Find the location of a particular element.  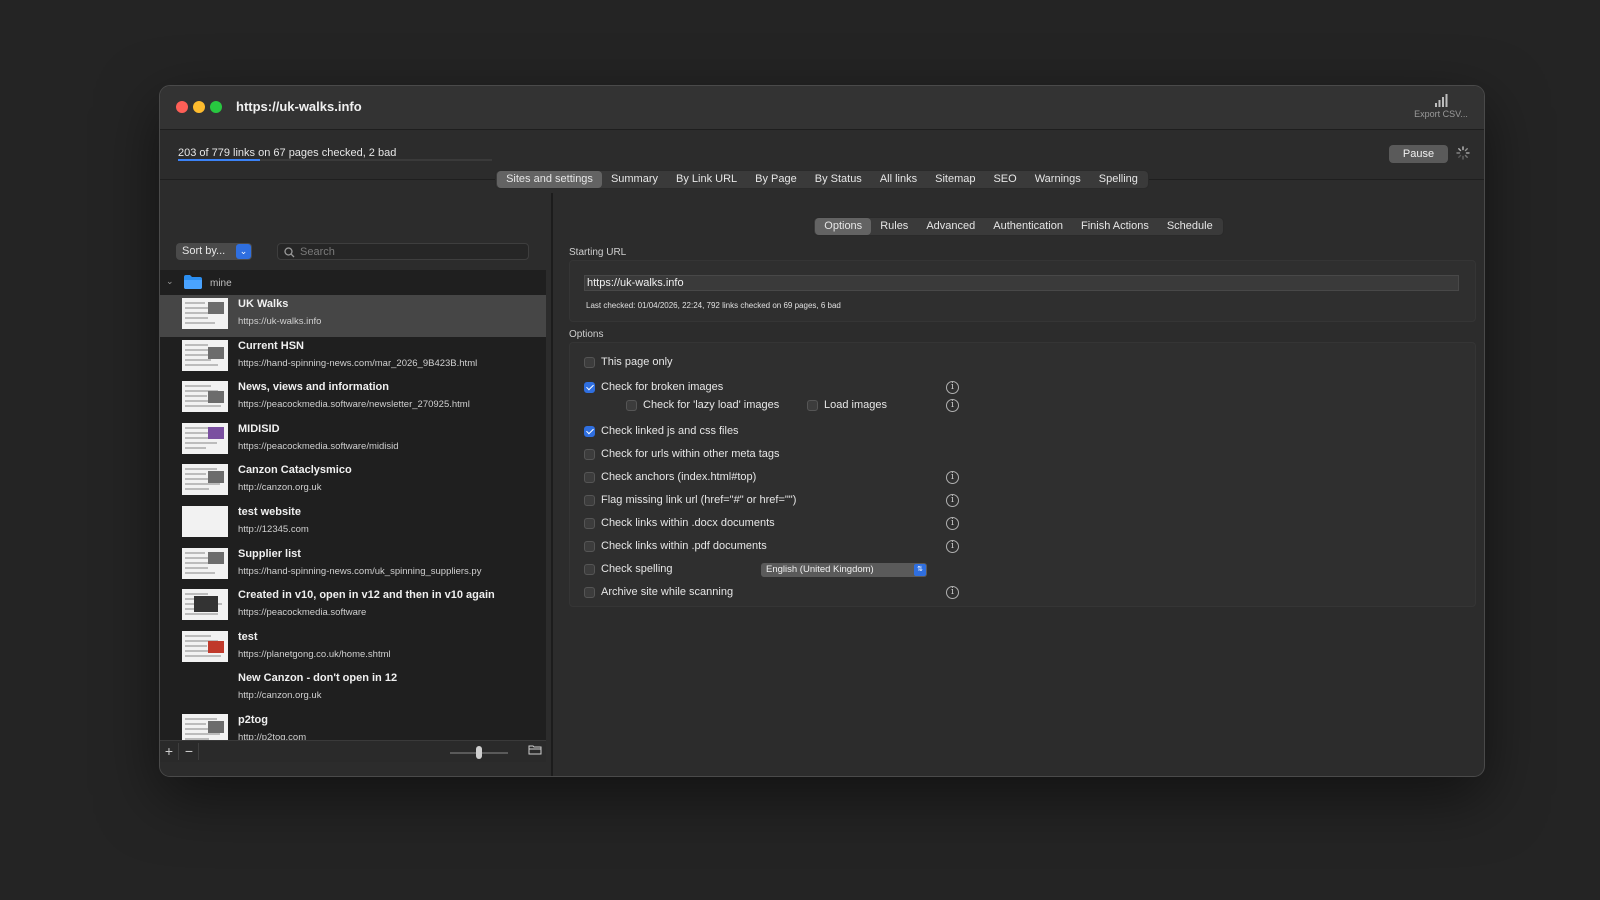

checkbox-check-linked-js-and-css-files is located at coordinates (589, 431).